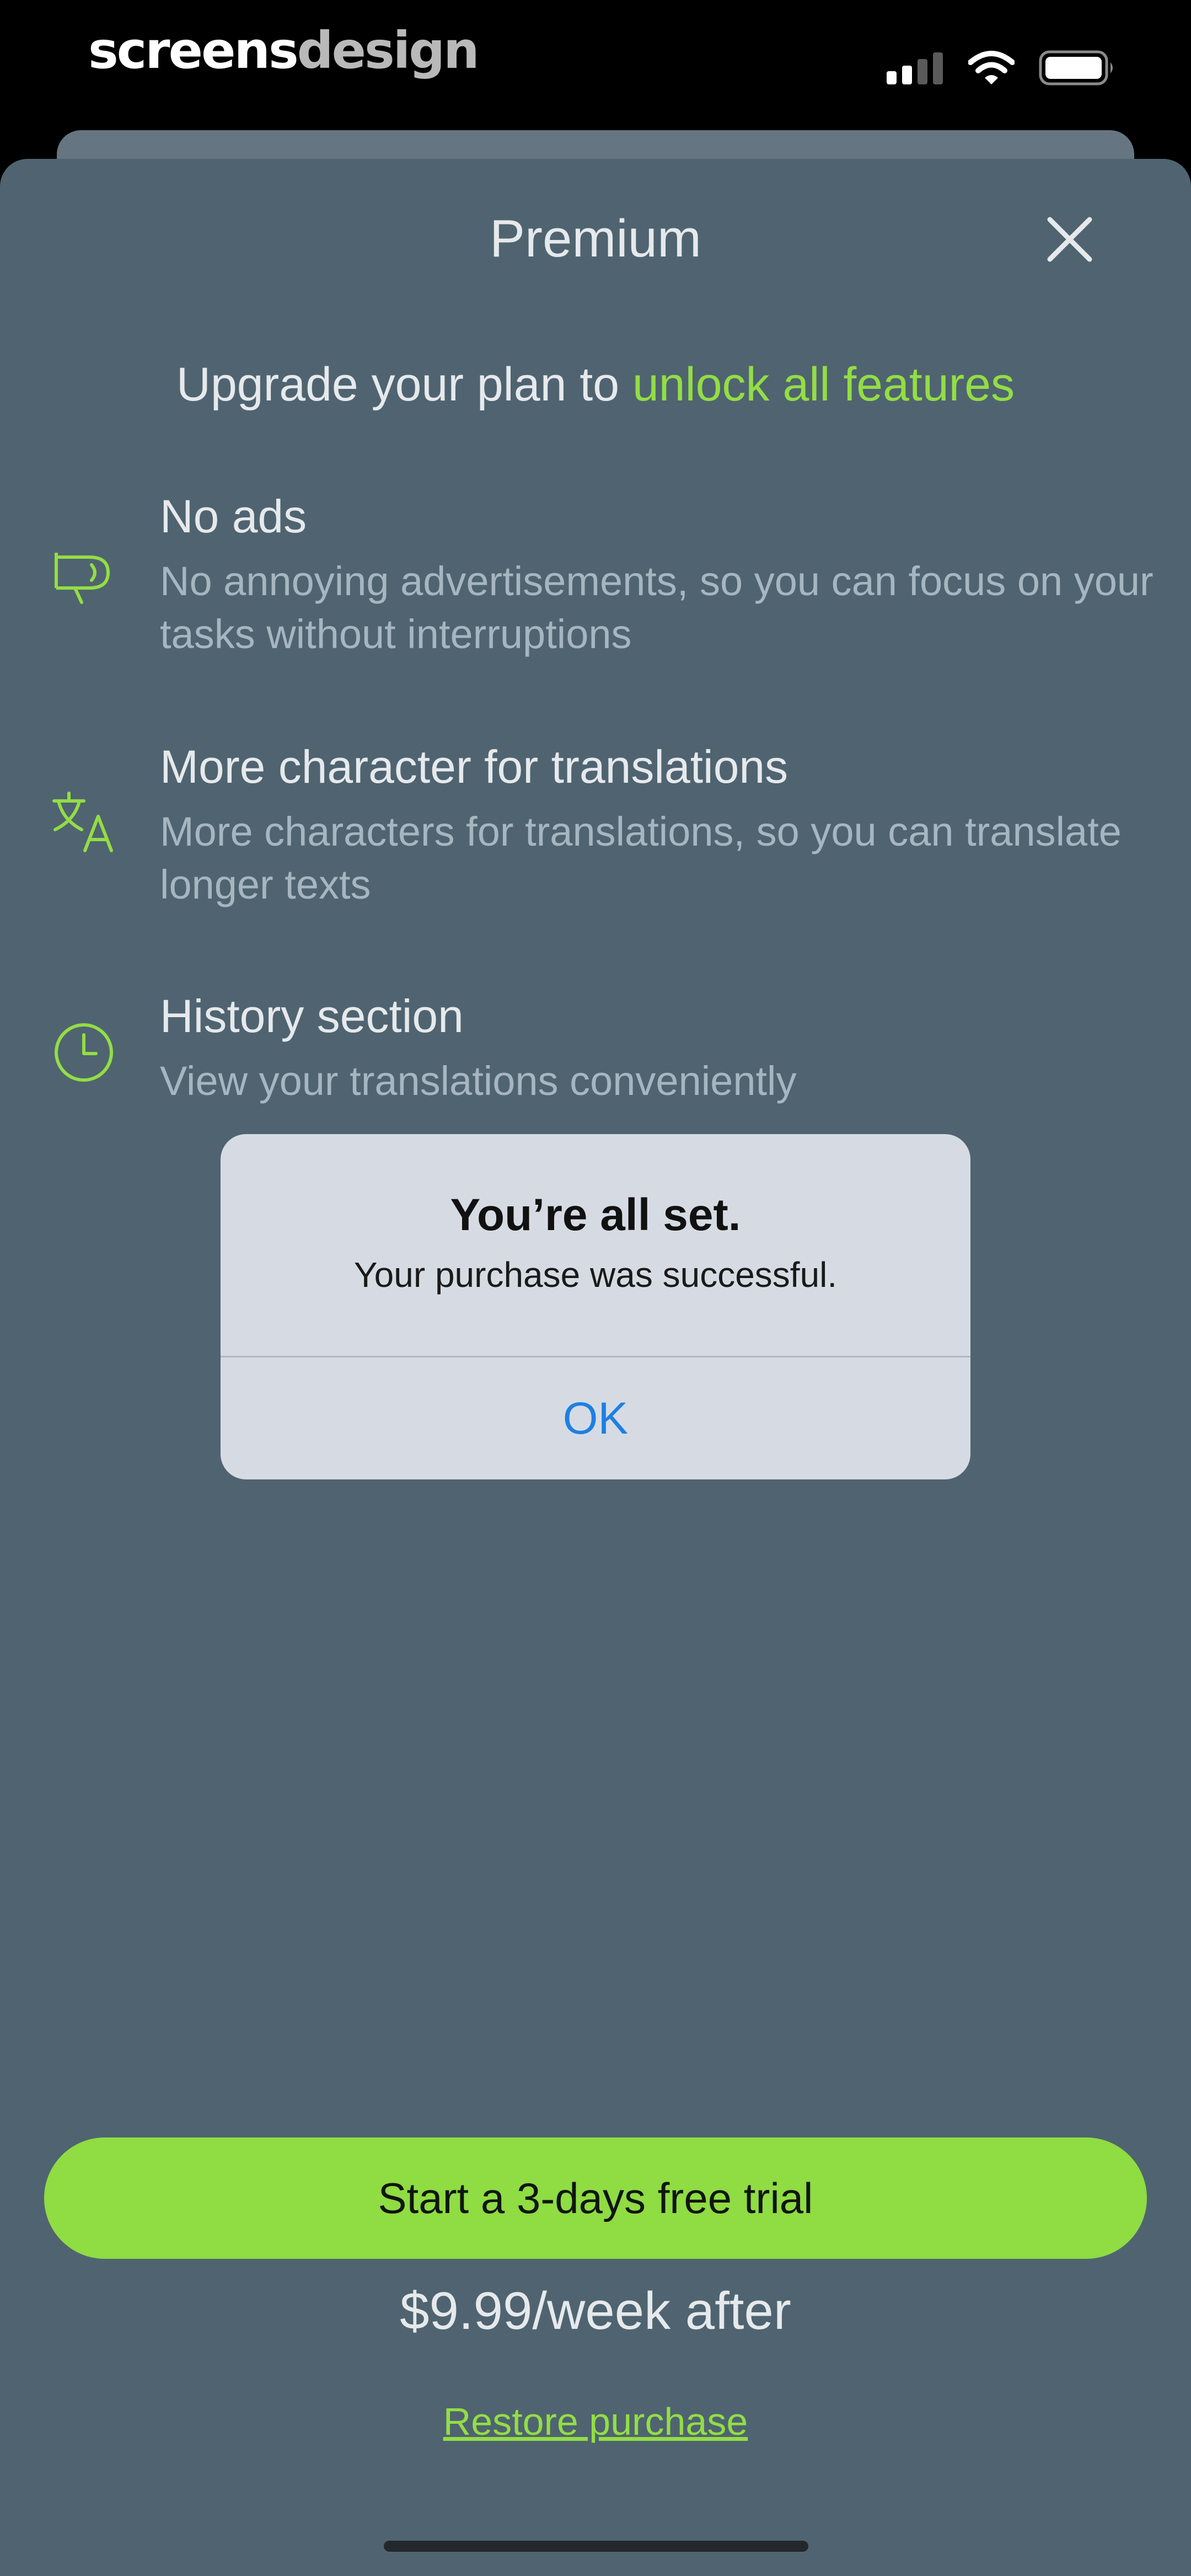 This screenshot has height=2576, width=1191. What do you see at coordinates (474, 767) in the screenshot?
I see `feature-title: More character for translations` at bounding box center [474, 767].